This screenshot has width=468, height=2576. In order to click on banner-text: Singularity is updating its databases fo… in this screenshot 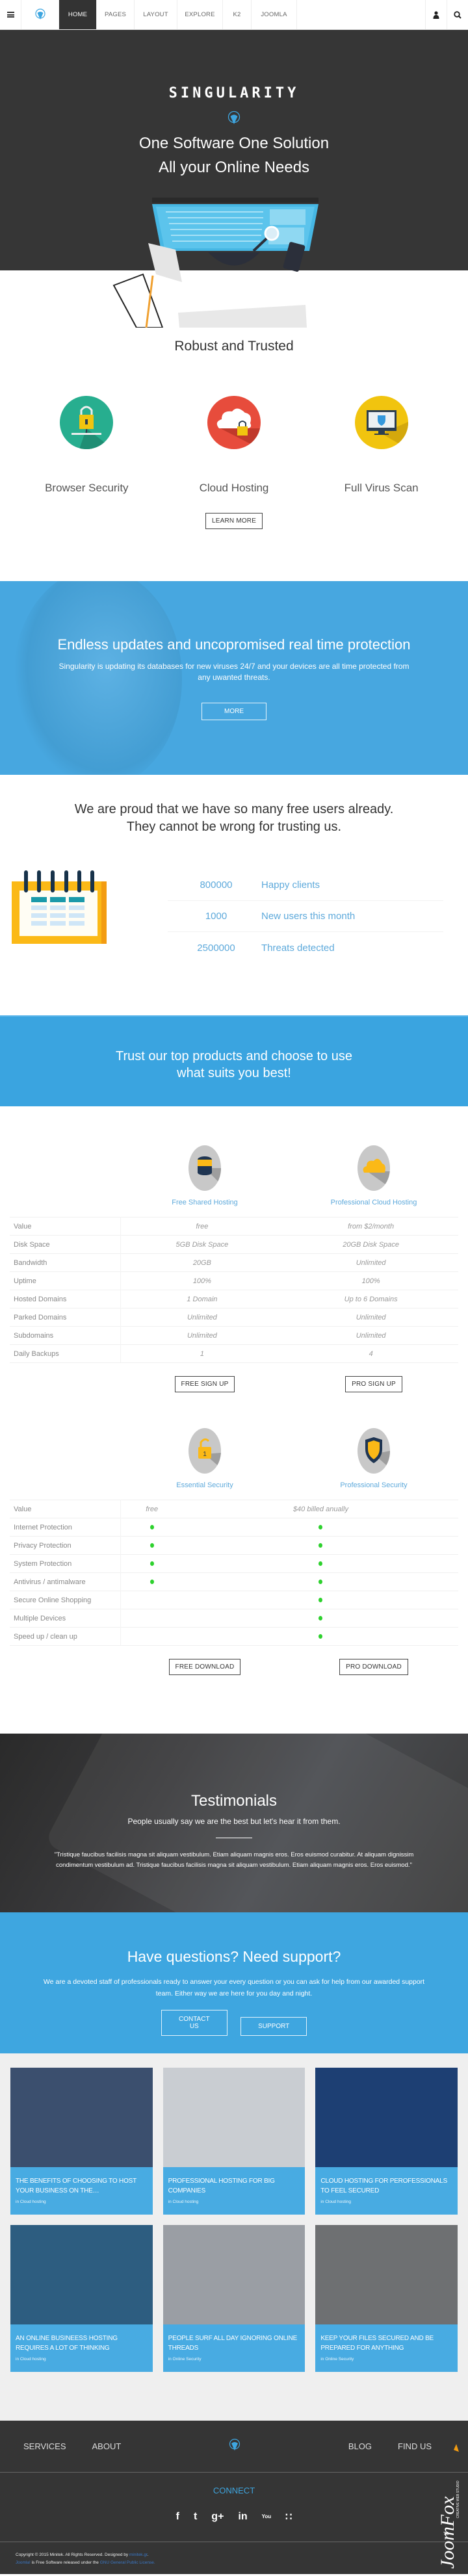, I will do `click(234, 672)`.